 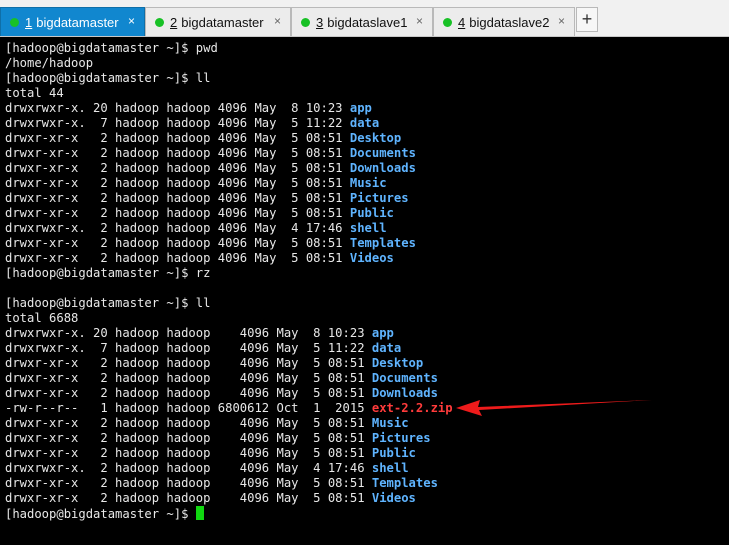 I want to click on red-arrow-annotation, so click(x=554, y=408).